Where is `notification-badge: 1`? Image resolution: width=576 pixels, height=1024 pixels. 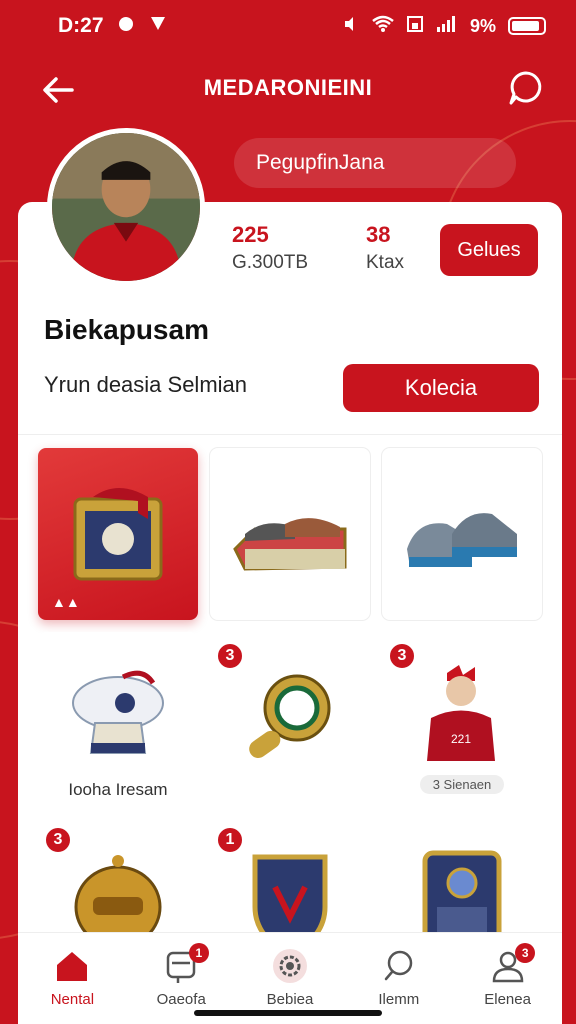 notification-badge: 1 is located at coordinates (198, 953).